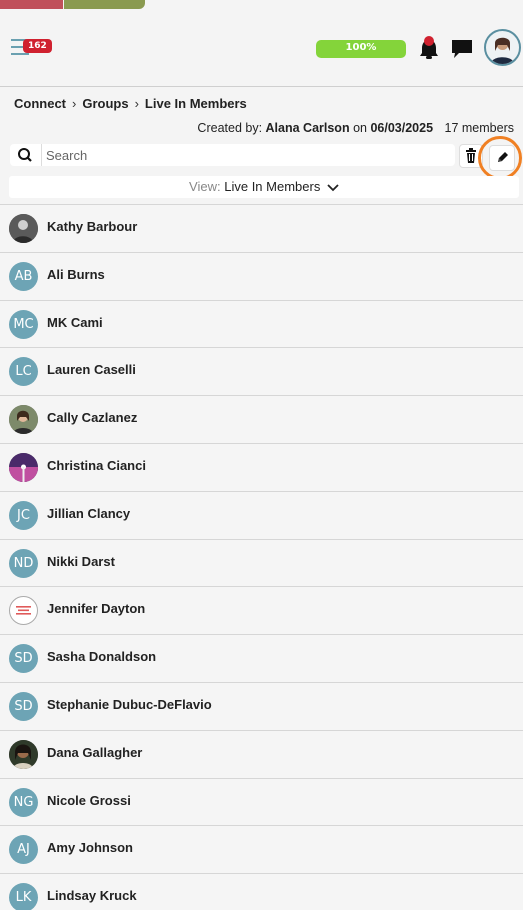 The height and width of the screenshot is (910, 523). What do you see at coordinates (261, 372) in the screenshot?
I see `member-row: LC Lauren Caselli` at bounding box center [261, 372].